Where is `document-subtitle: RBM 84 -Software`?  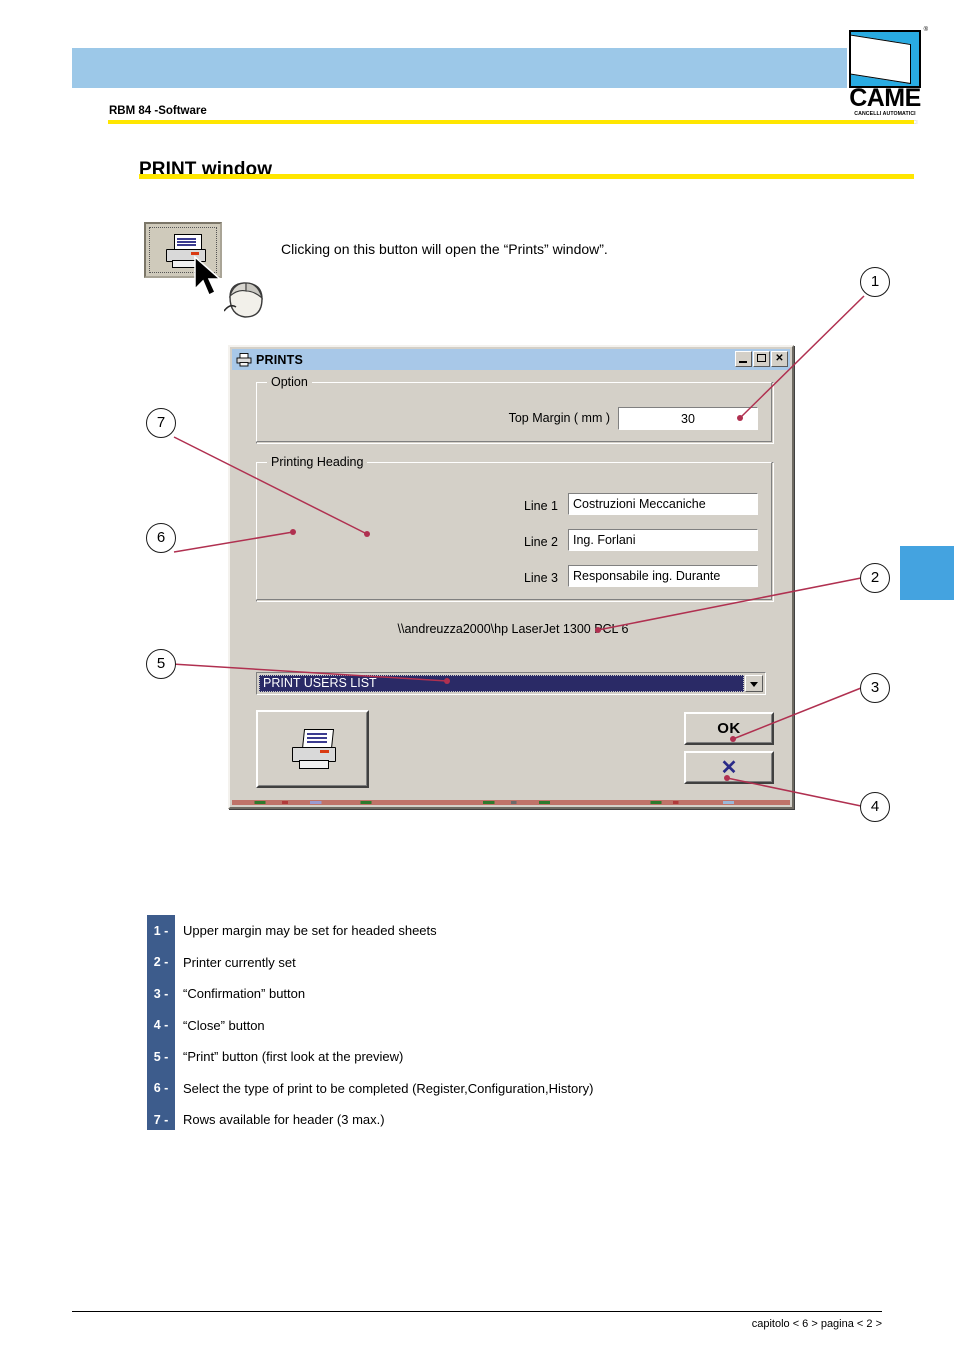 document-subtitle: RBM 84 -Software is located at coordinates (158, 111).